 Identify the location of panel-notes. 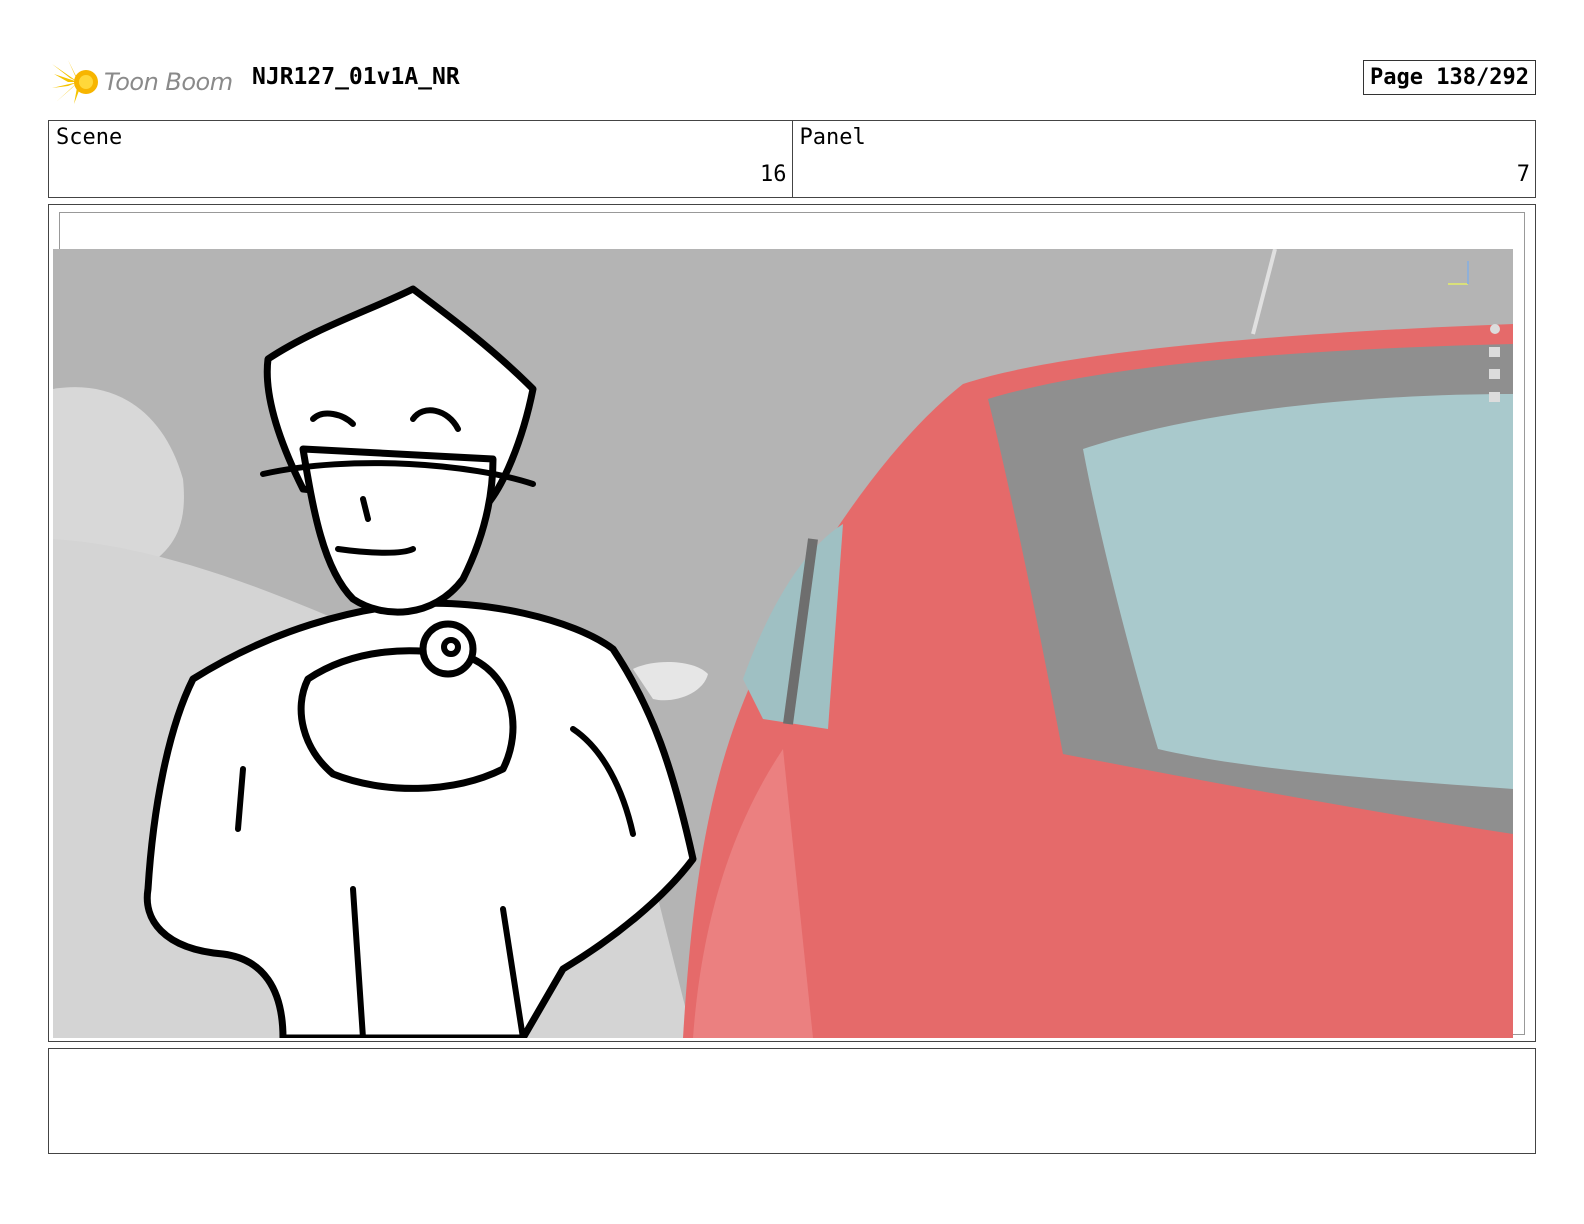
(792, 1101).